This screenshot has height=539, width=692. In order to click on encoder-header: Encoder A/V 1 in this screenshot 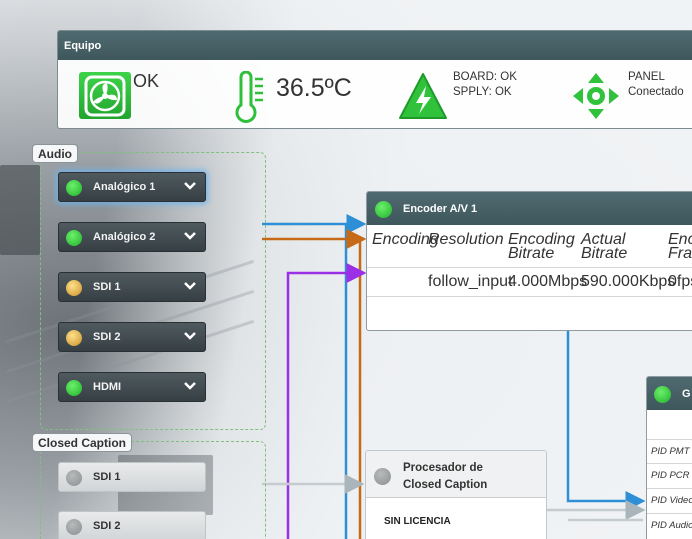, I will do `click(529, 208)`.